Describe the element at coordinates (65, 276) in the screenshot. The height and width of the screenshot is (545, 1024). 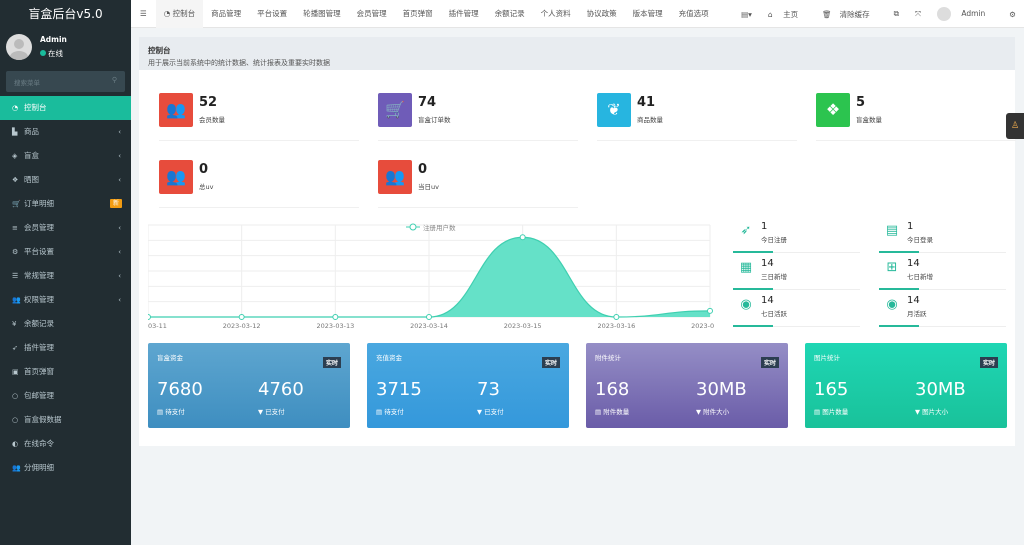
I see `sidebar-item: ☰ 常规管理 ‹` at that location.